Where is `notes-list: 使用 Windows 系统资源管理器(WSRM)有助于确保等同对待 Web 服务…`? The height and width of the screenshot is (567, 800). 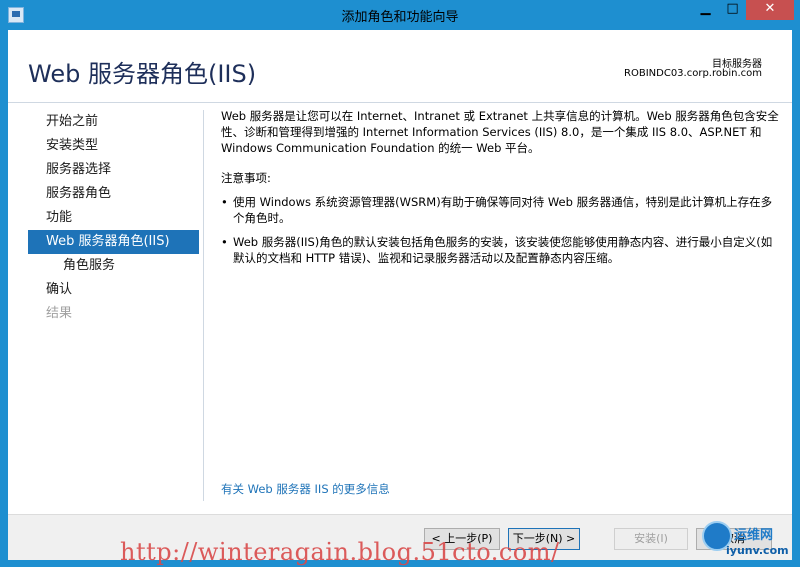
notes-list: 使用 Windows 系统资源管理器(WSRM)有助于确保等同对待 Web 服务… is located at coordinates (500, 230).